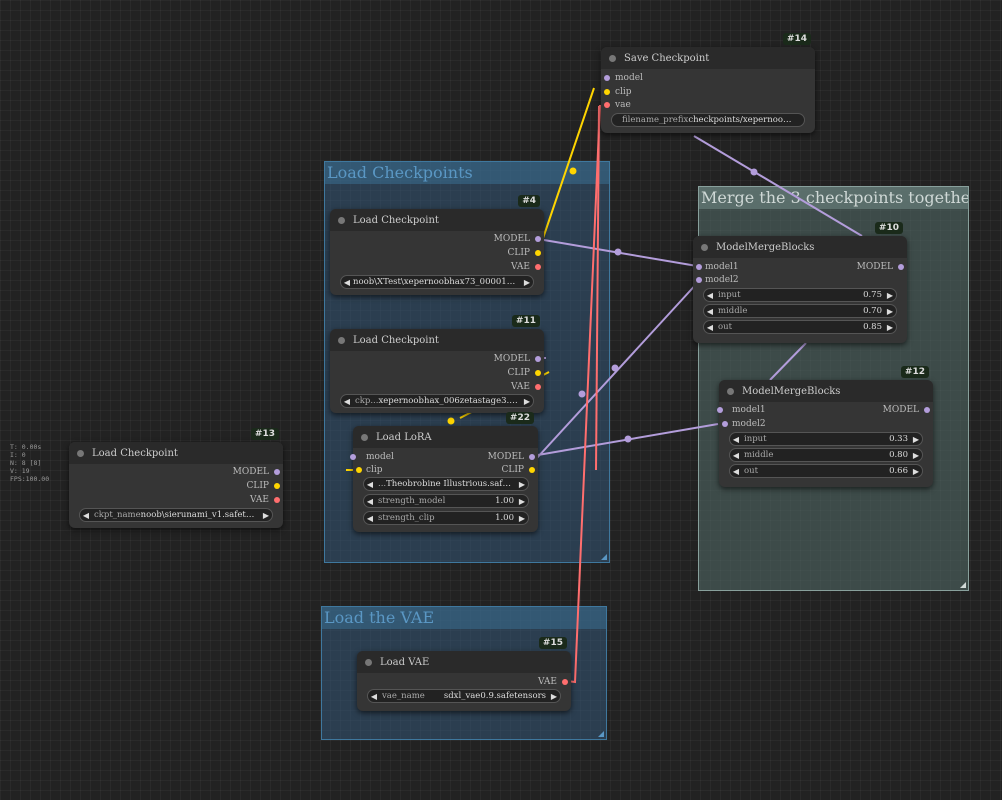  Describe the element at coordinates (826, 455) in the screenshot. I see `middle-stepper: ◀ middle 0.80 ▶` at that location.